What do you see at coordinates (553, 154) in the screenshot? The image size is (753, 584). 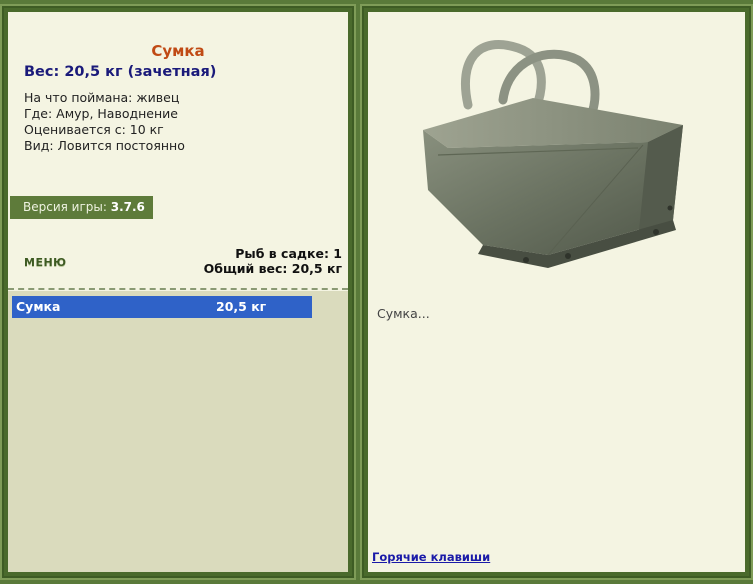 I see `bag-image` at bounding box center [553, 154].